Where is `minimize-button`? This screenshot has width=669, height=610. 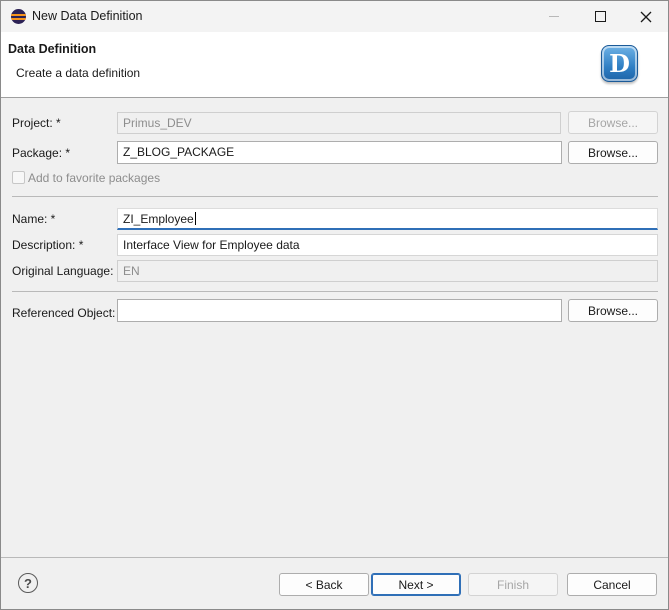 minimize-button is located at coordinates (554, 16).